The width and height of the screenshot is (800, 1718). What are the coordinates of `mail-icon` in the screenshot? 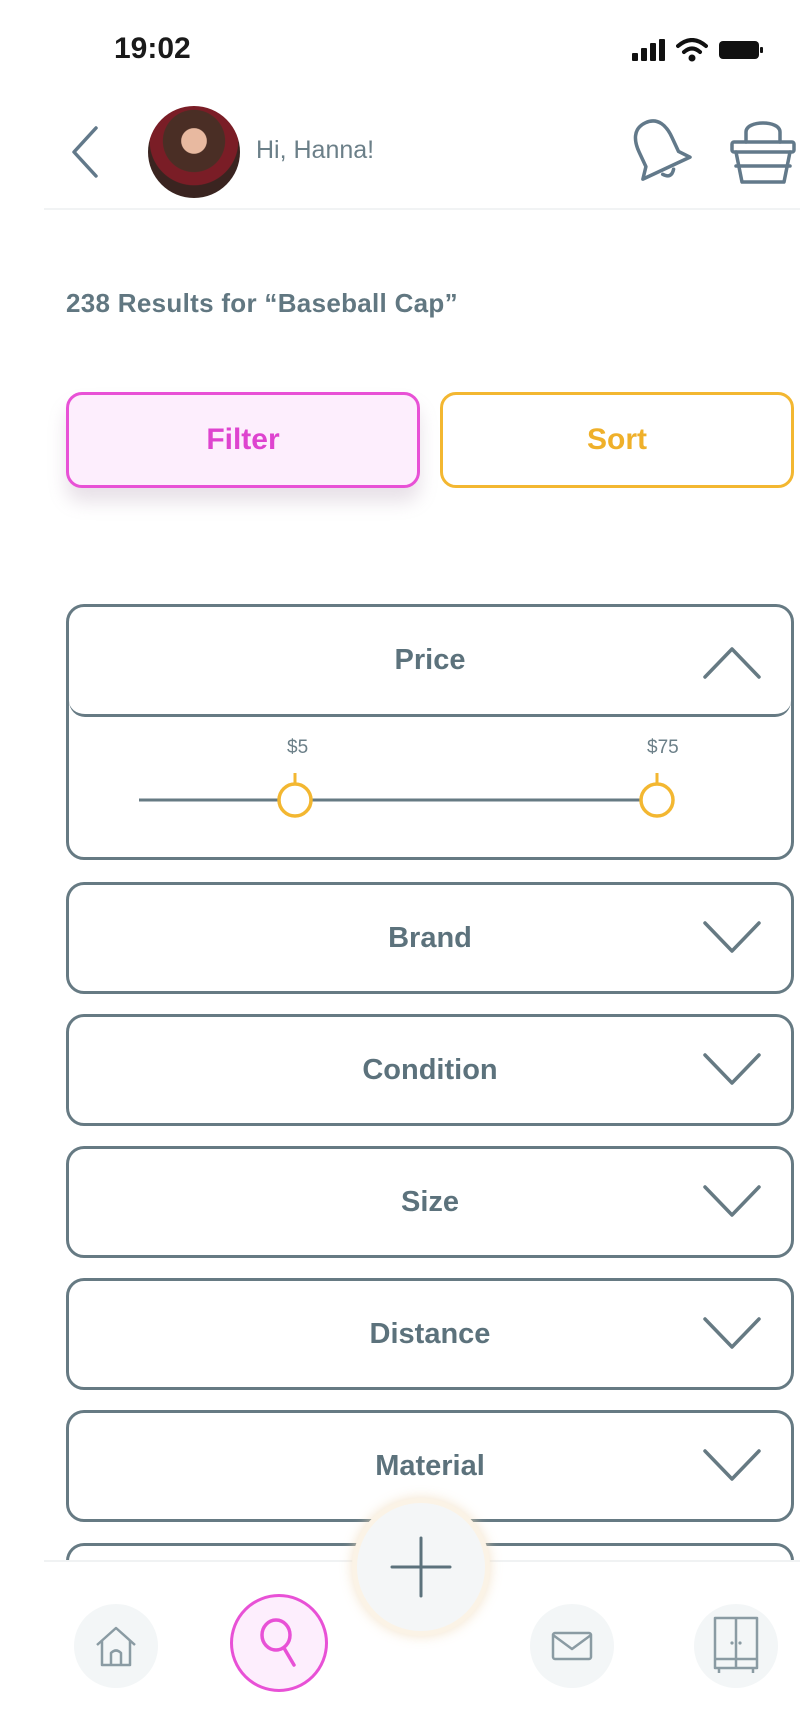 It's located at (572, 1646).